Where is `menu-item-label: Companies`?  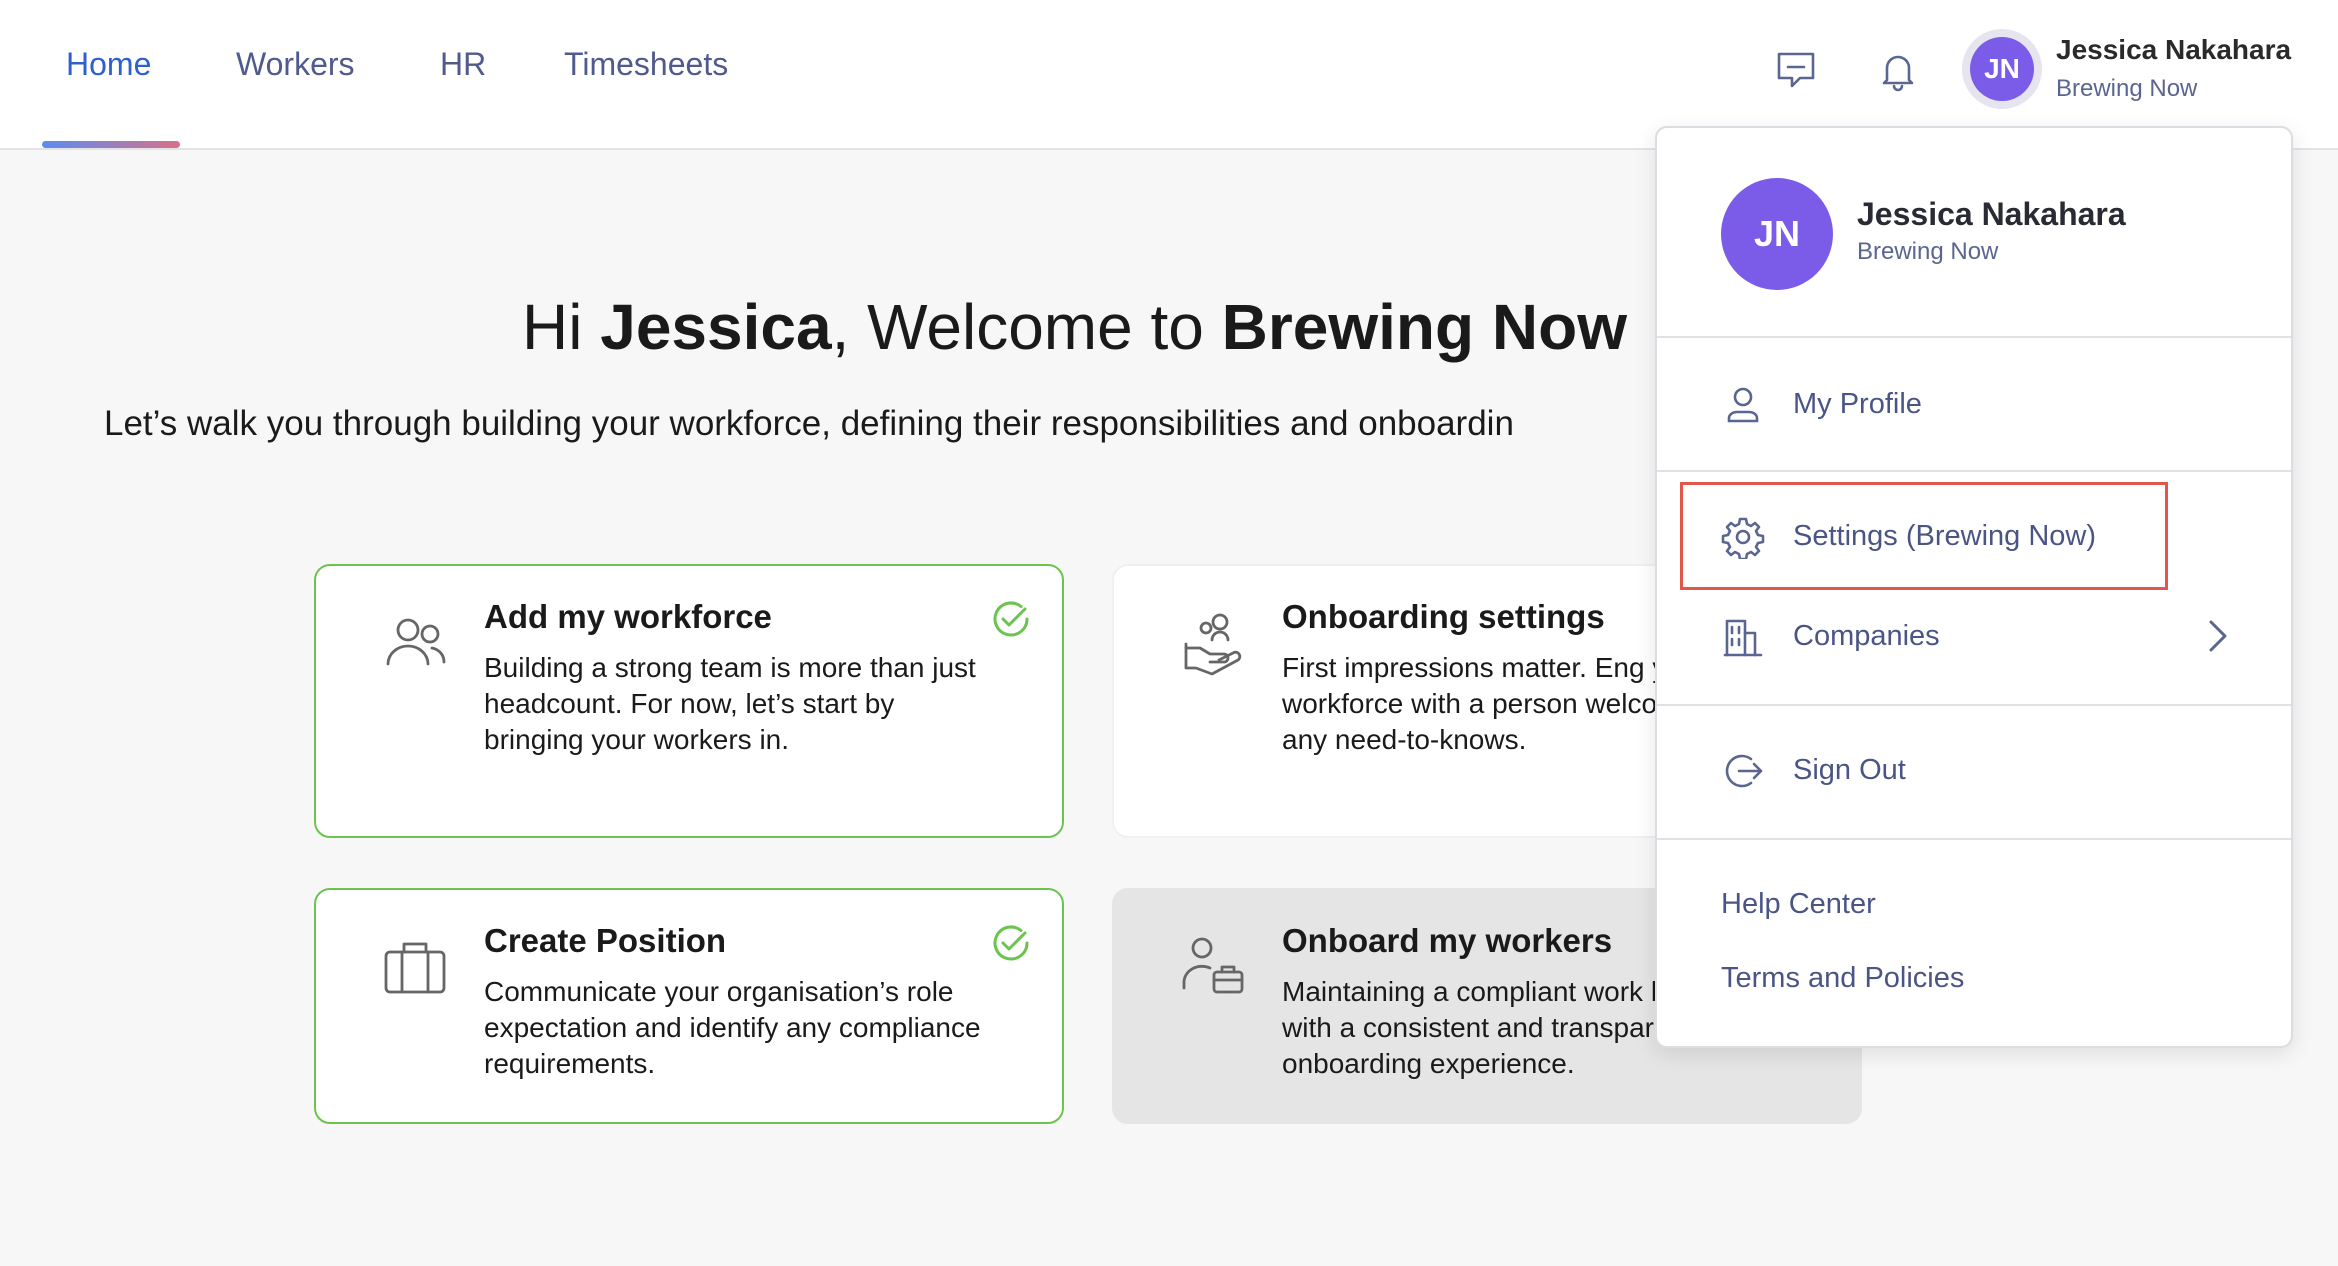
menu-item-label: Companies is located at coordinates (1866, 636).